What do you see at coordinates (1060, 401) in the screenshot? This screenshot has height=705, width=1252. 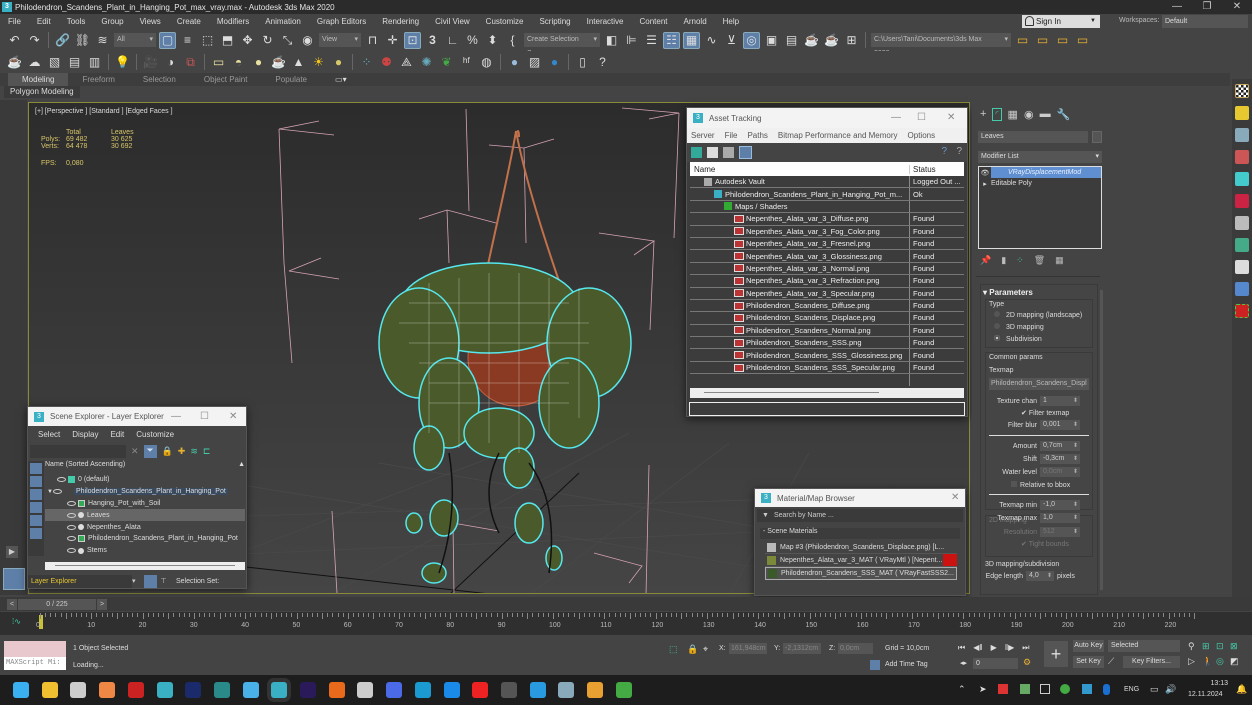 I see `texture-chan-spinner: 1` at bounding box center [1060, 401].